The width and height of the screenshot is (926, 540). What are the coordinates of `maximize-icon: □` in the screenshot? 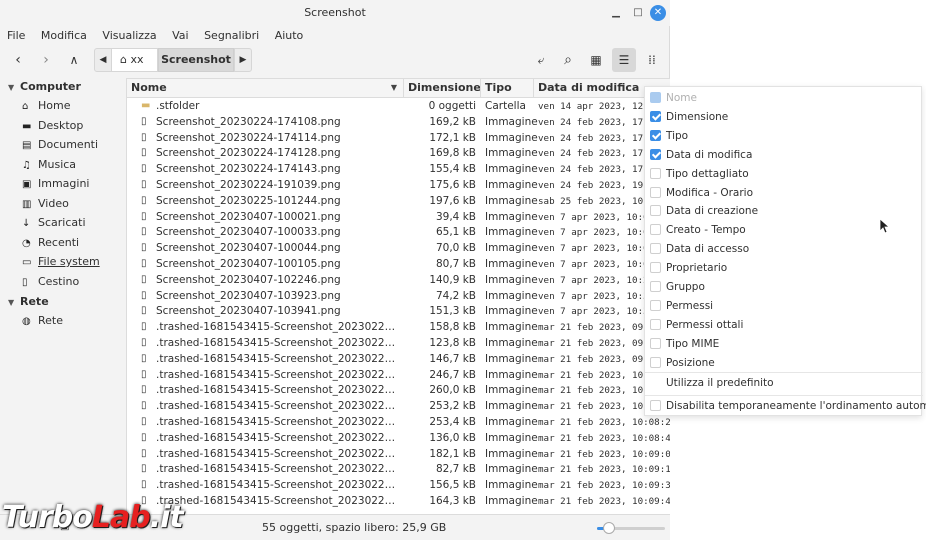 It's located at (638, 13).